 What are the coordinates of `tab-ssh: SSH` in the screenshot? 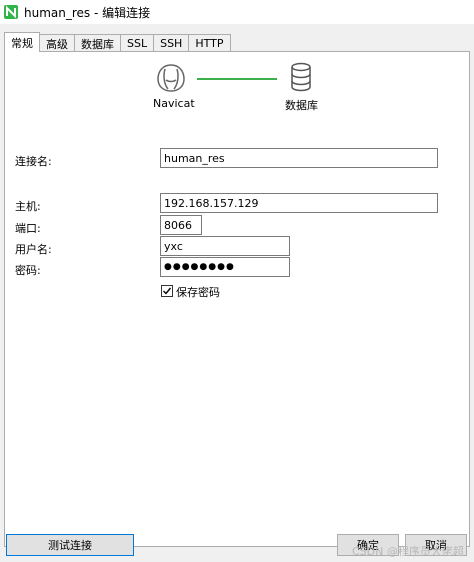 It's located at (171, 43).